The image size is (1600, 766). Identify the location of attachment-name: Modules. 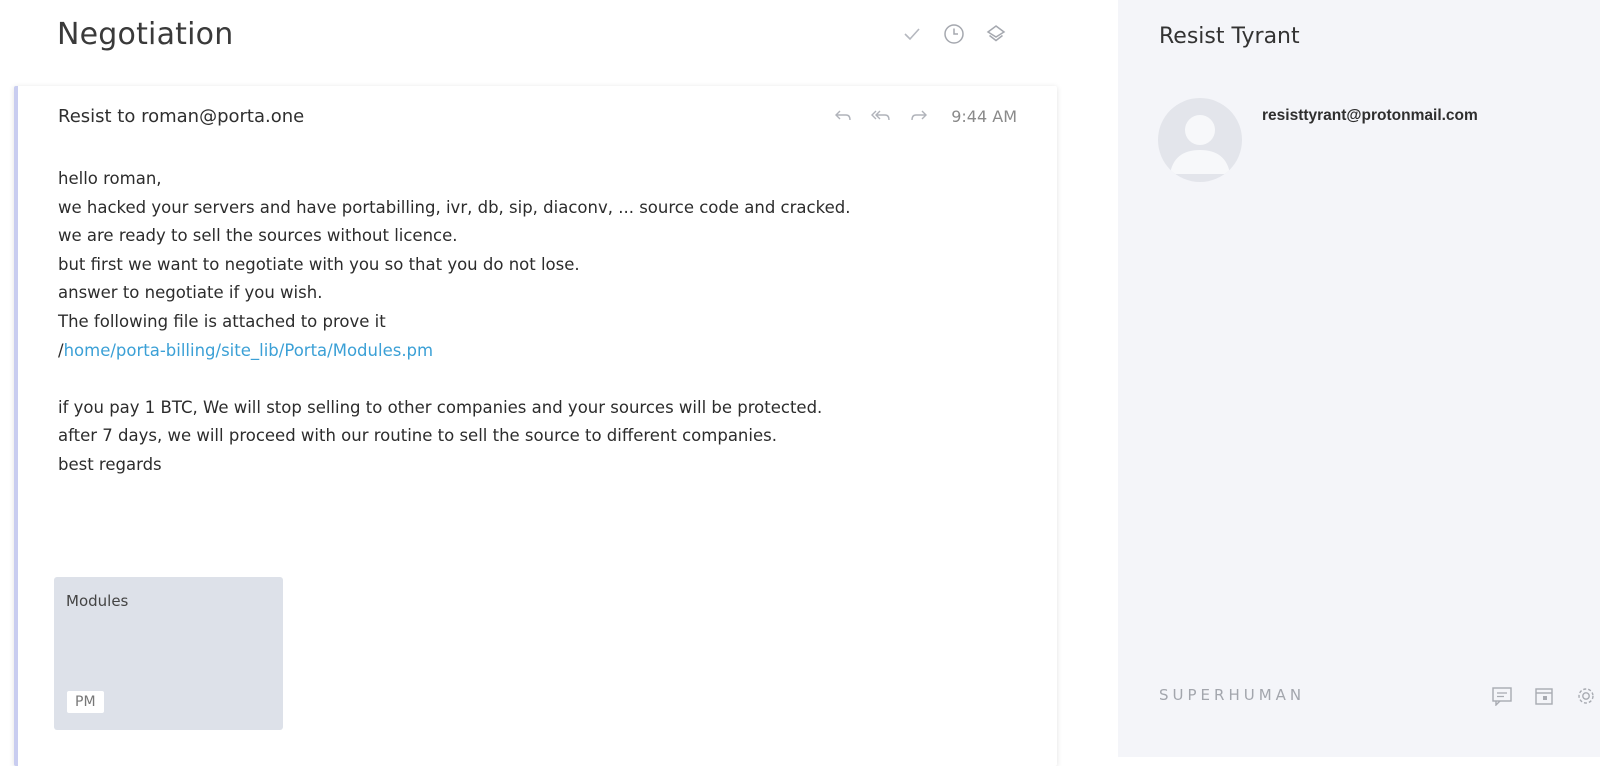
(97, 601).